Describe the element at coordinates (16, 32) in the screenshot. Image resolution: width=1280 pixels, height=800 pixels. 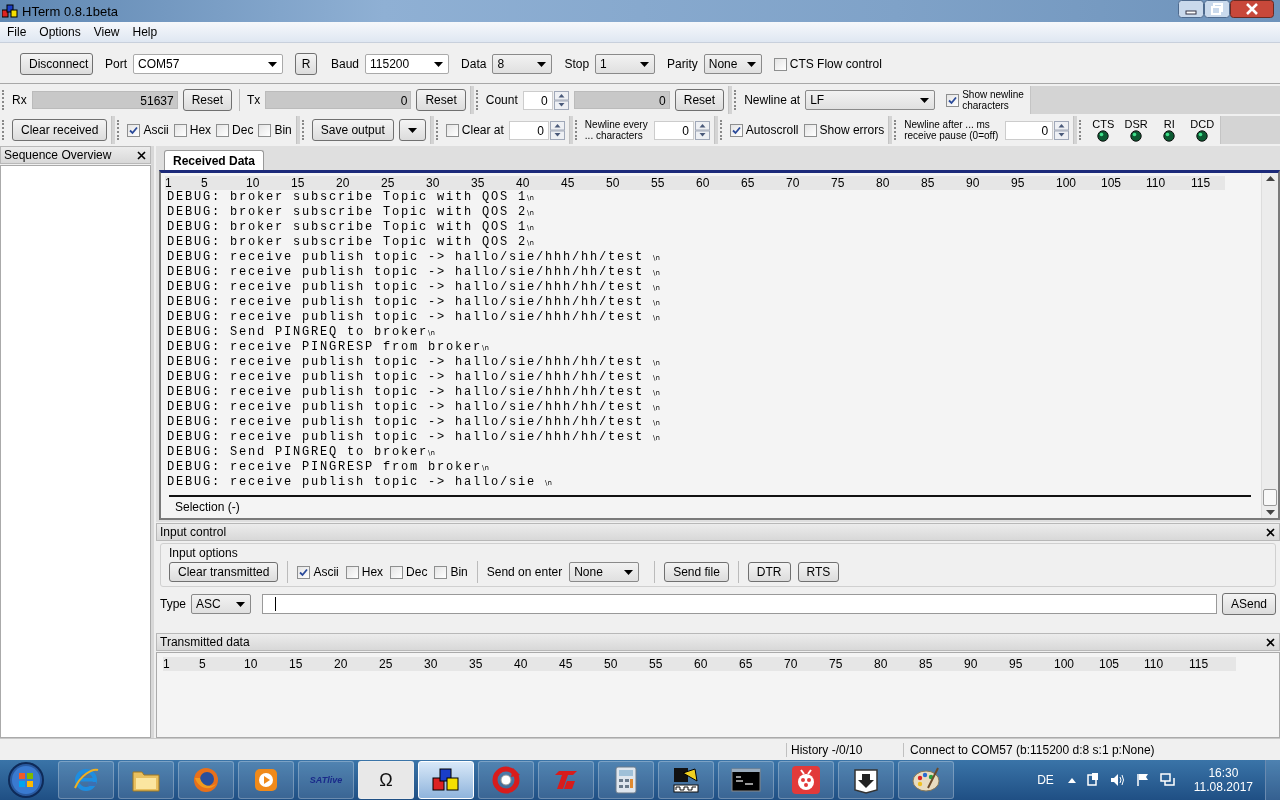
I see `menu-item: File` at that location.